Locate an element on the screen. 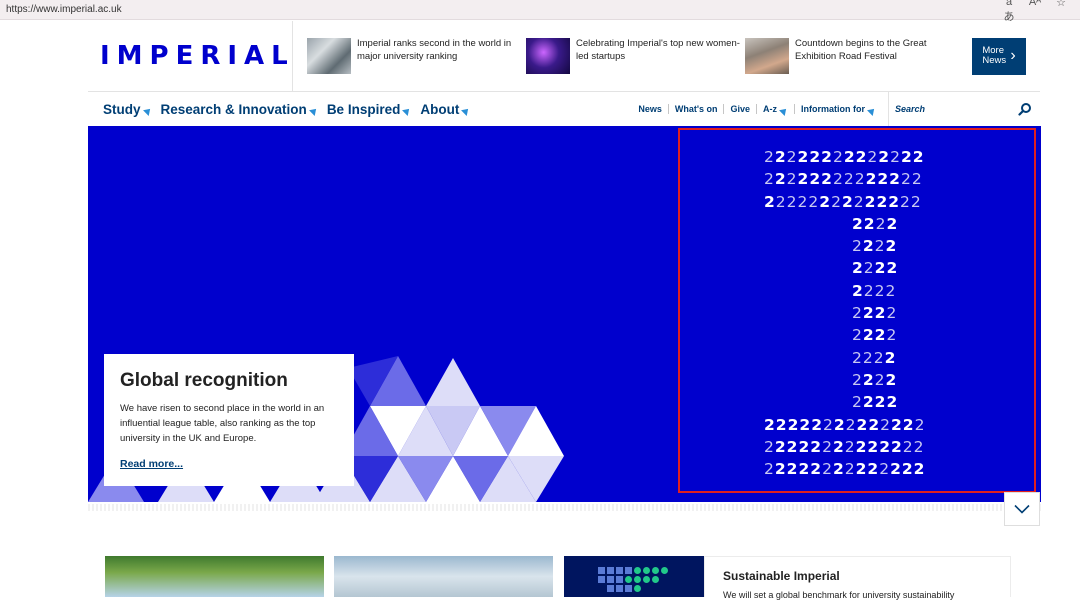 The height and width of the screenshot is (600, 1080). secnav-label: Give is located at coordinates (740, 109).